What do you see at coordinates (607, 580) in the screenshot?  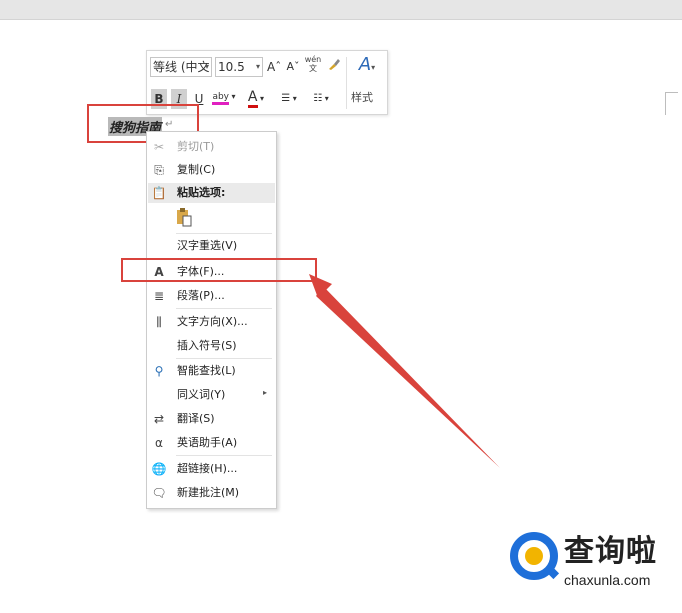 I see `watermark-url: chaxunla.com` at bounding box center [607, 580].